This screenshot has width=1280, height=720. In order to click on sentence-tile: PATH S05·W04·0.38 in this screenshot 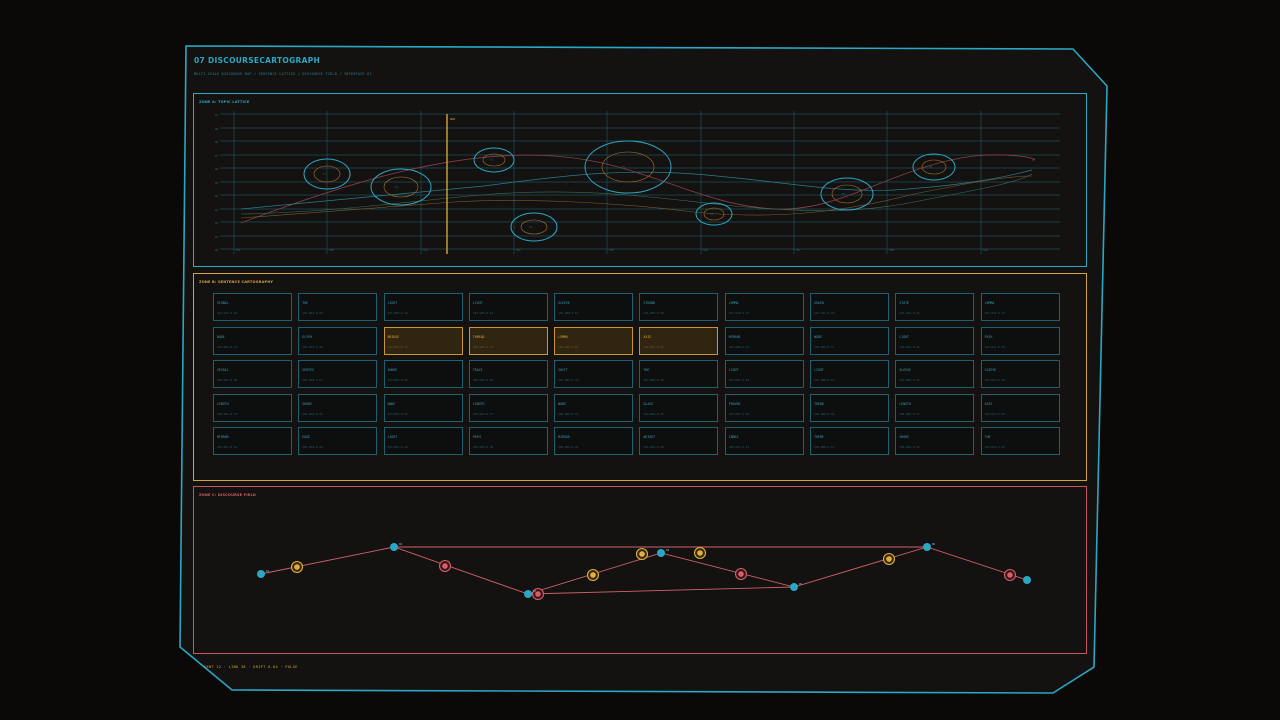, I will do `click(508, 441)`.